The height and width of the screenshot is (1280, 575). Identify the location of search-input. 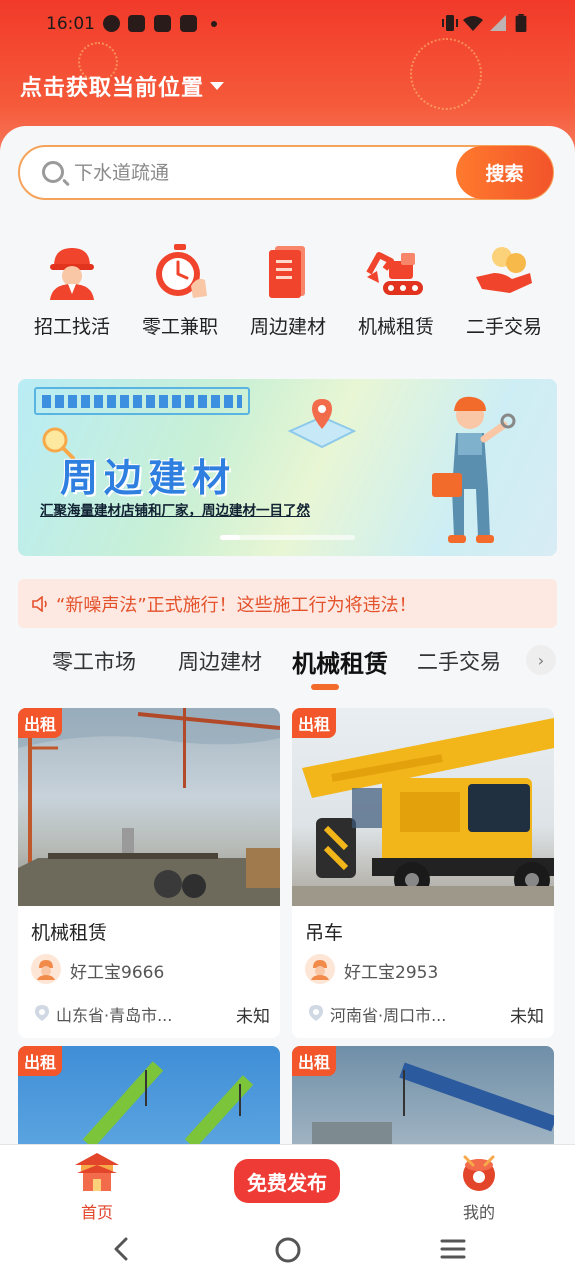
(259, 173).